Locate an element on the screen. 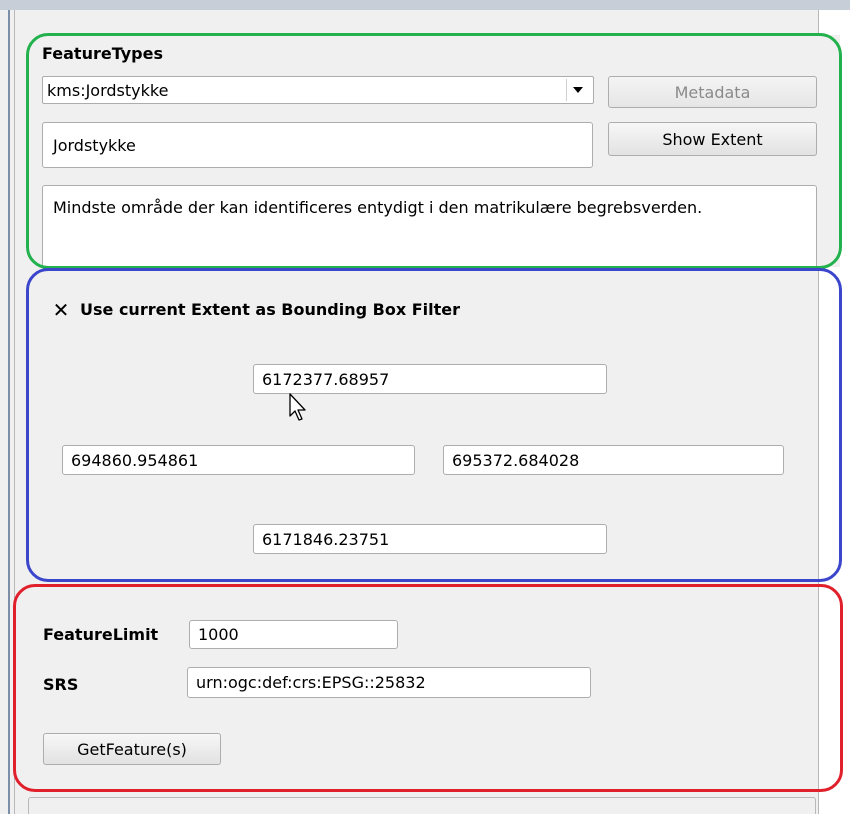 This screenshot has width=850, height=814. get-features-button: GetFeature(s) is located at coordinates (132, 749).